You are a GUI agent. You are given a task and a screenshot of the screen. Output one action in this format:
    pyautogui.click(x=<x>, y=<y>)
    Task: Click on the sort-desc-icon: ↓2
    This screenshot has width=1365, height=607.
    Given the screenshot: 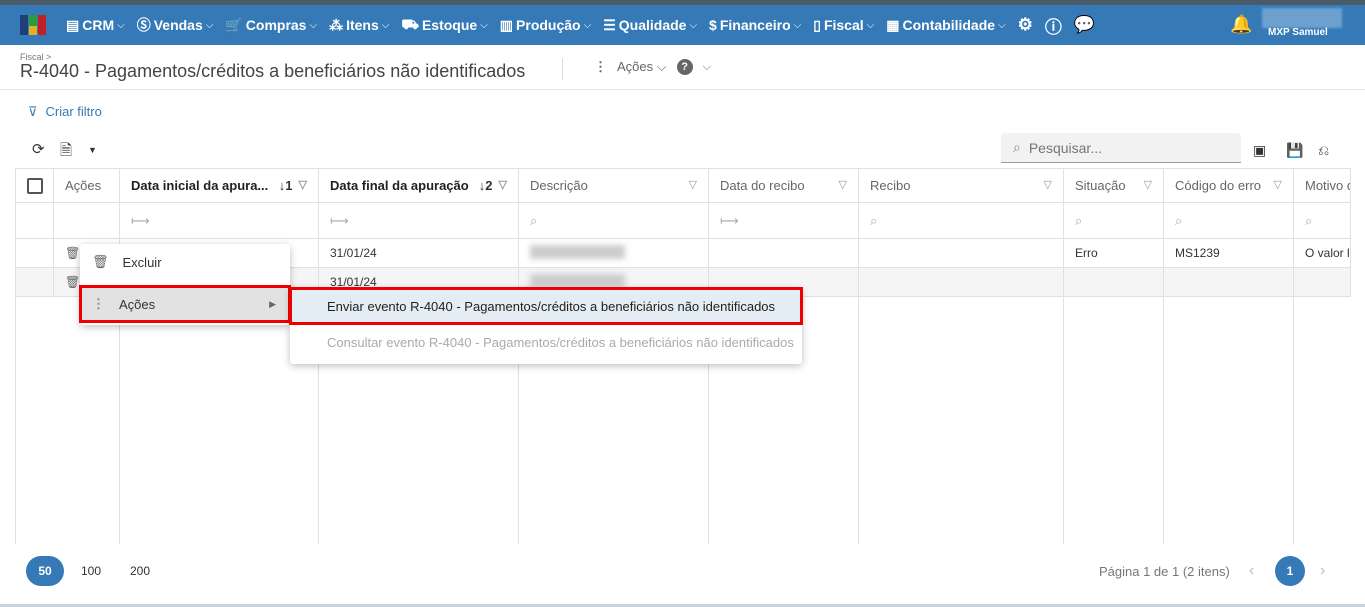 What is the action you would take?
    pyautogui.click(x=486, y=185)
    